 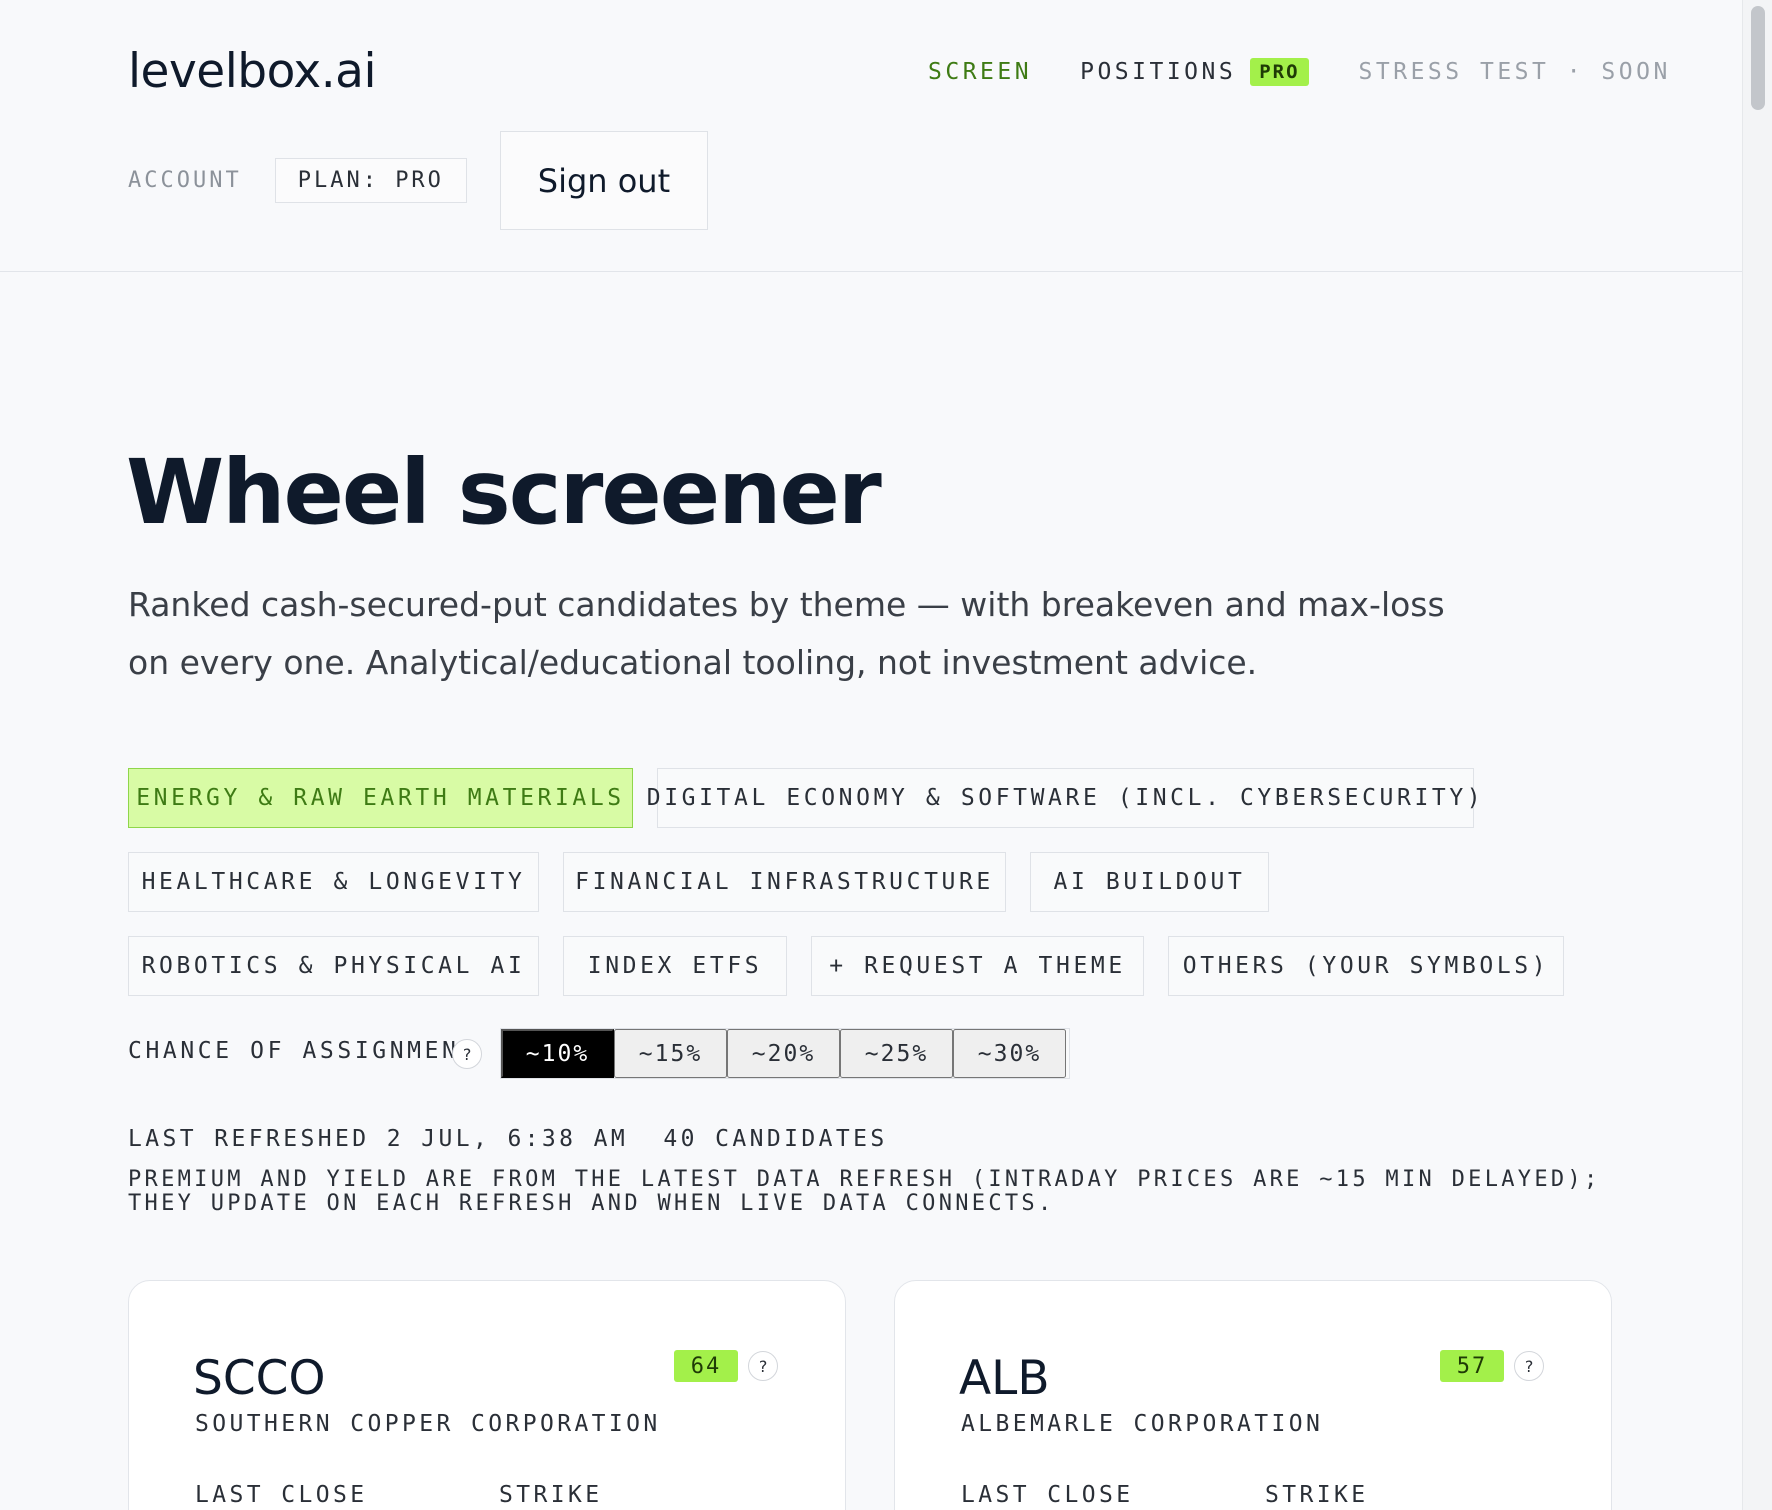 What do you see at coordinates (380, 798) in the screenshot?
I see `theme-chip-energy: ENERGY & RAW EARTH MATERIALS` at bounding box center [380, 798].